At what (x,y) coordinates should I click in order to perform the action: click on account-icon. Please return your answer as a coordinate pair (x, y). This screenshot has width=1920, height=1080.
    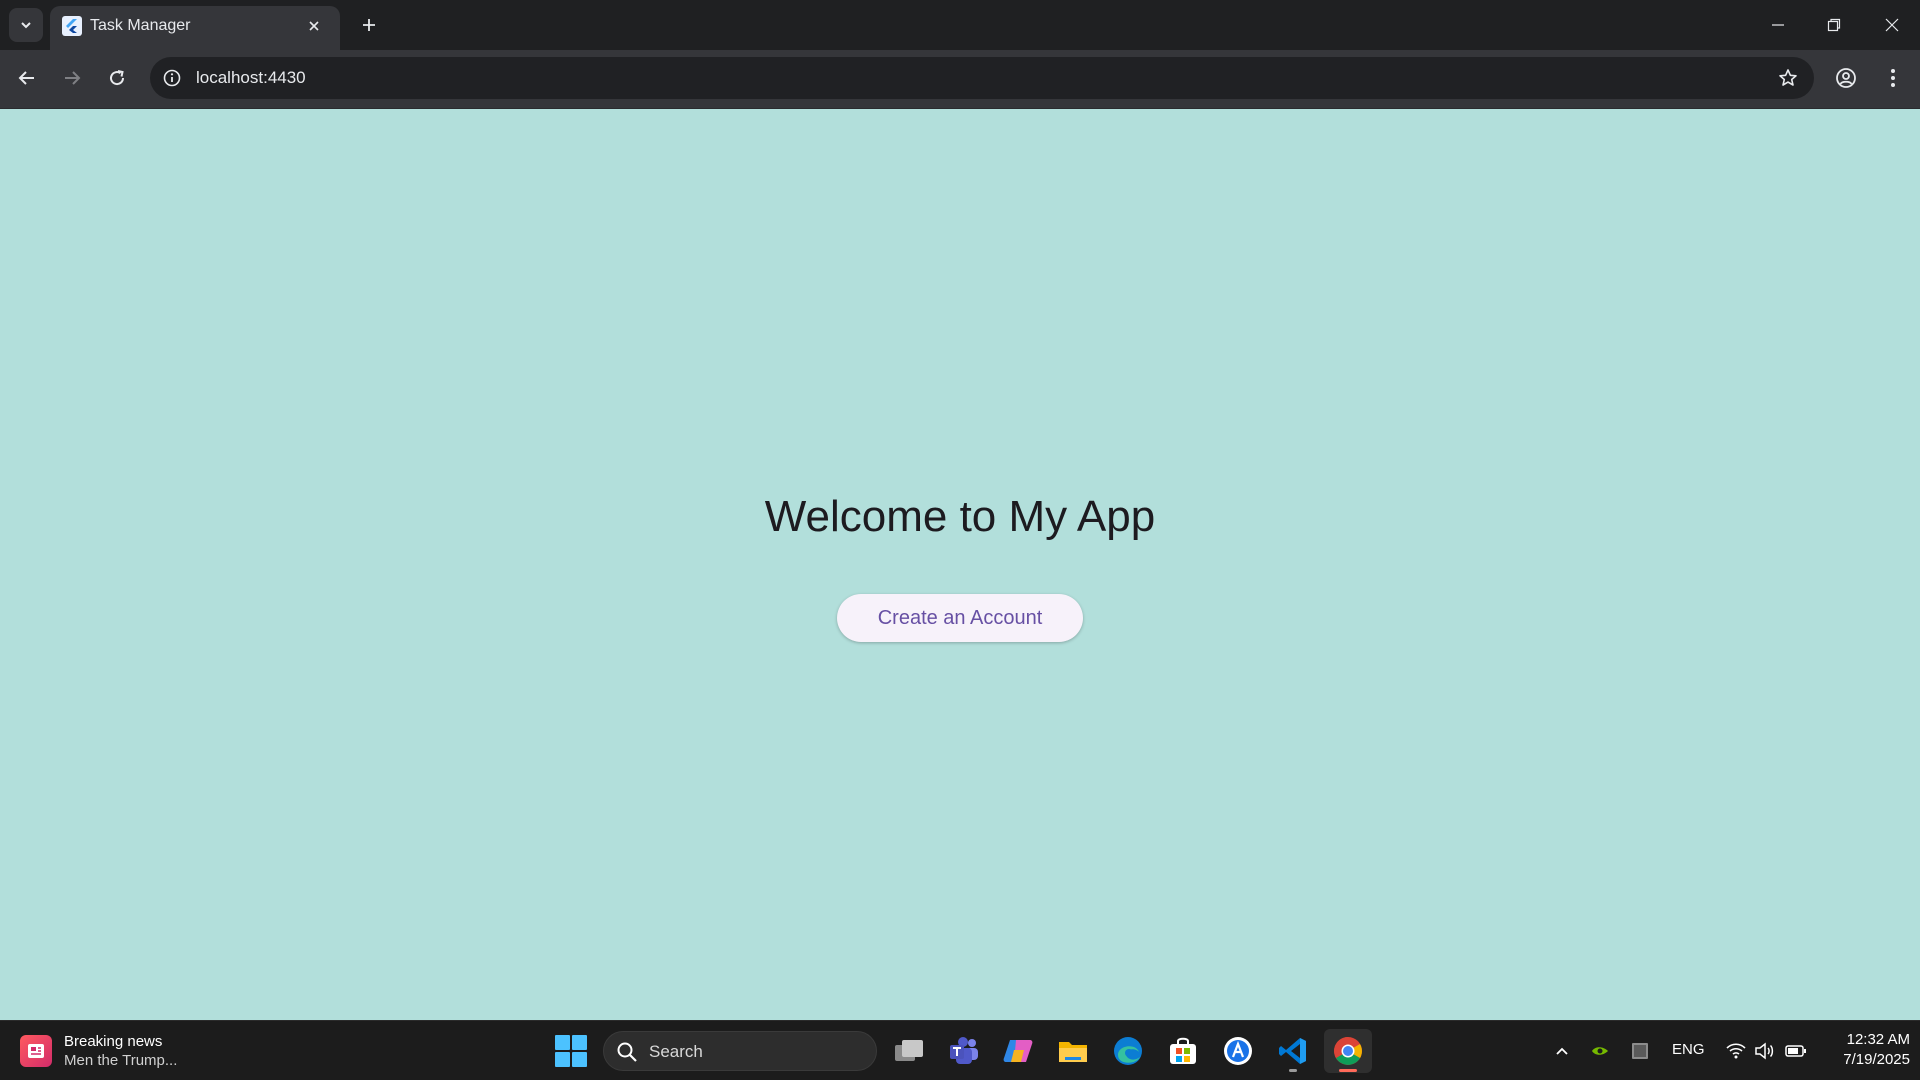
    Looking at the image, I should click on (1846, 78).